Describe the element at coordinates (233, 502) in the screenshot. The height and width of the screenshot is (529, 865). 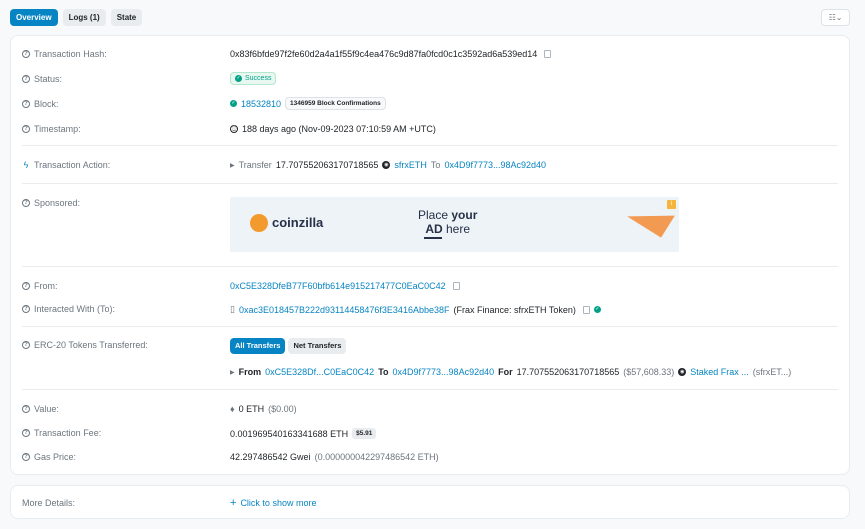
I see `plus-icon: +` at that location.